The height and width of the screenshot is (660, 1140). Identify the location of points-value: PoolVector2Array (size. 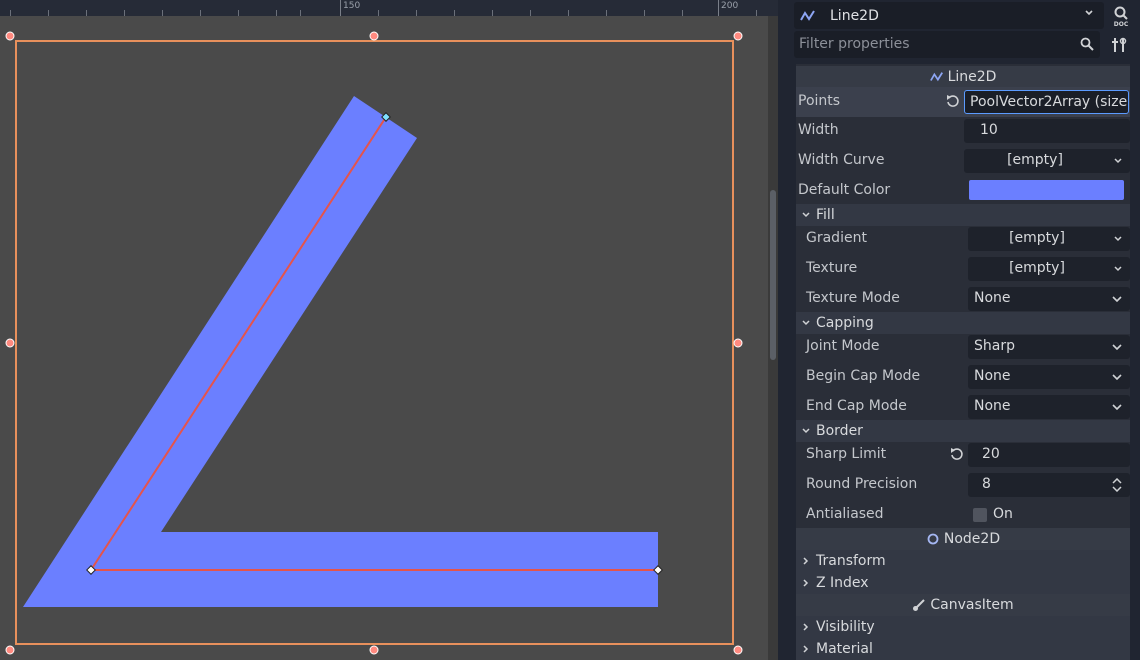
(1049, 102).